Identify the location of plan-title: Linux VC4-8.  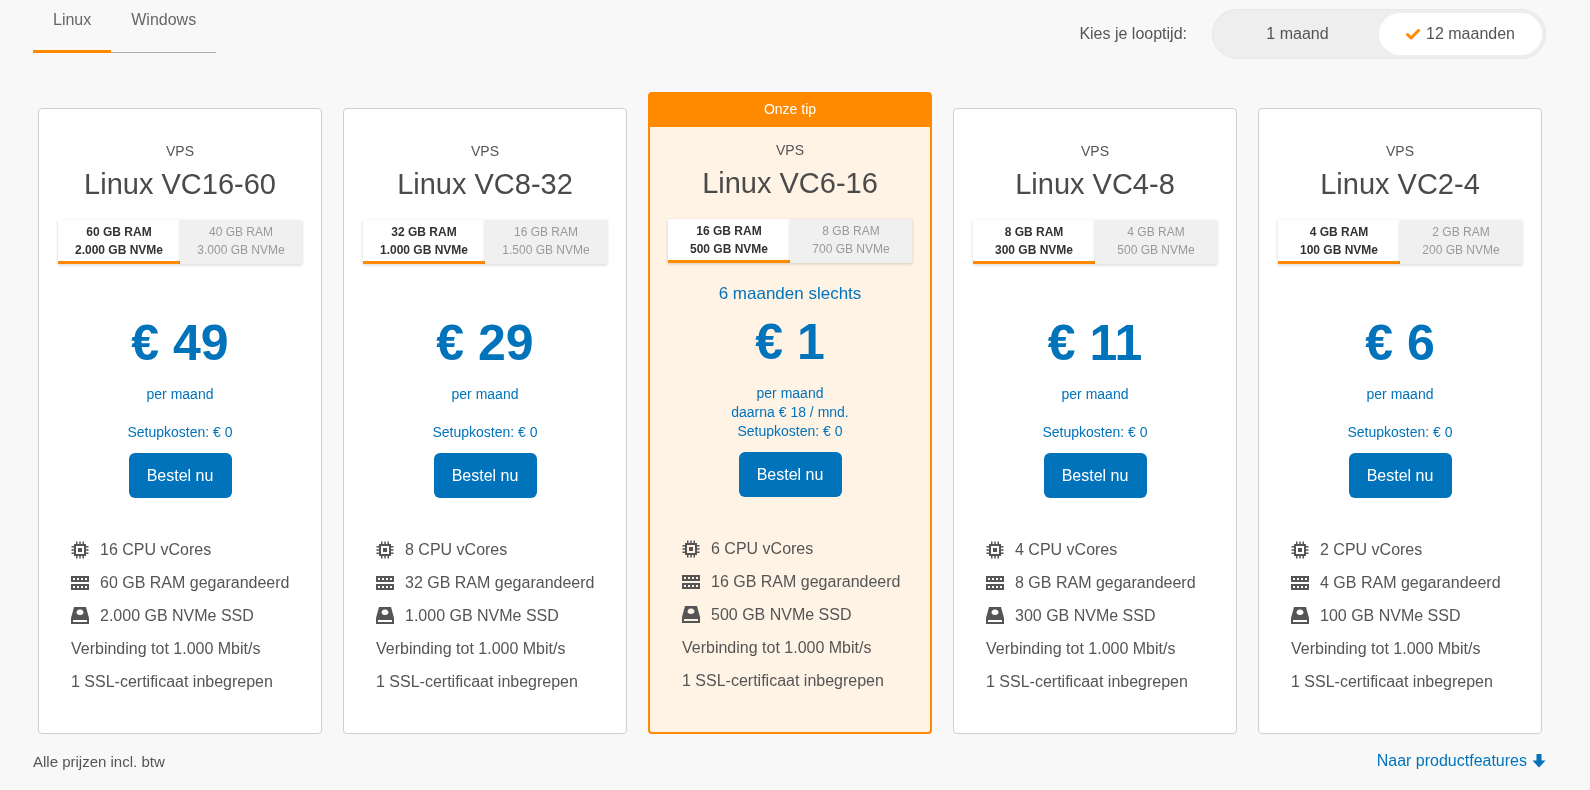
(1095, 184).